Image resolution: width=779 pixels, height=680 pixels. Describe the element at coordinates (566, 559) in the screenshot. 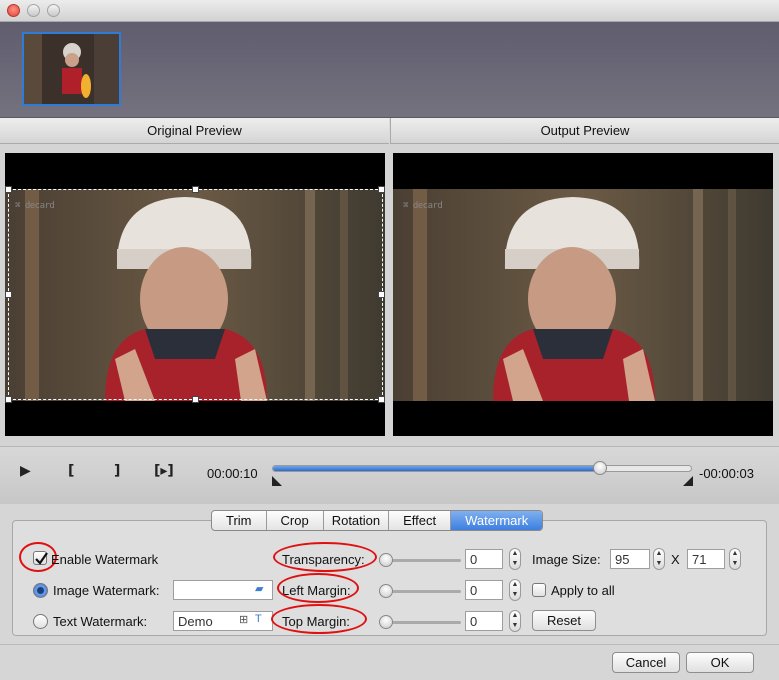

I see `image-size-label: Image Size:` at that location.